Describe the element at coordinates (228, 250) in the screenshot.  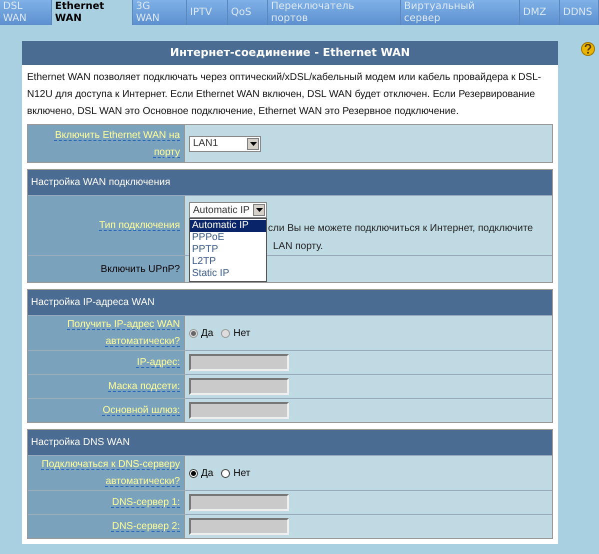
I see `dropdown-option: PPTP` at that location.